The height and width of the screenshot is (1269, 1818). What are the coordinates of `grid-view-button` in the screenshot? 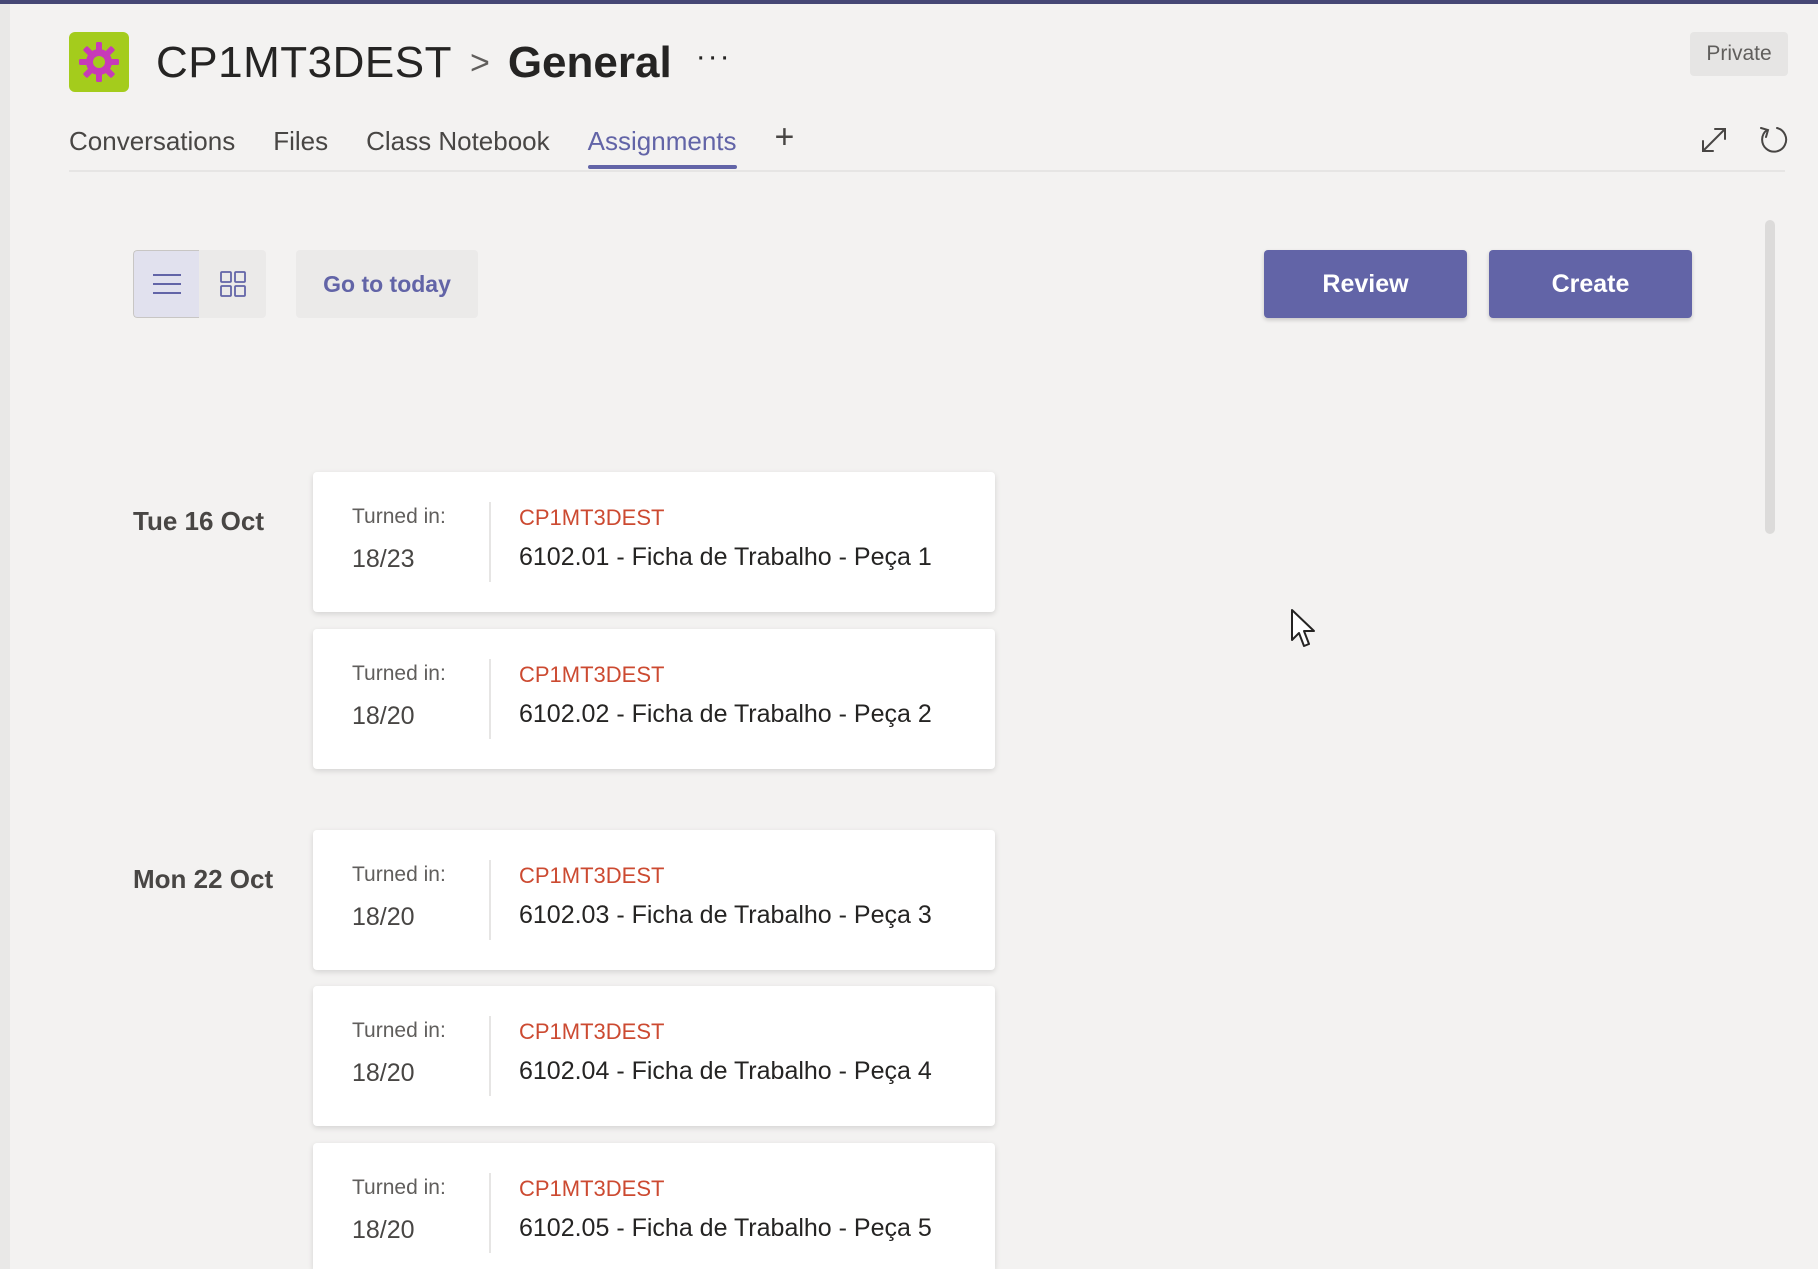 It's located at (232, 284).